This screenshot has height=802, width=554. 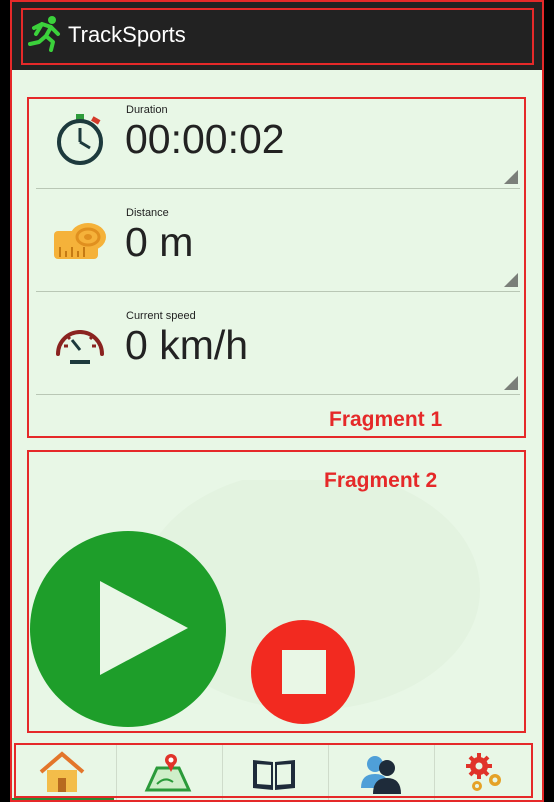 I want to click on nav-home, so click(x=63, y=773).